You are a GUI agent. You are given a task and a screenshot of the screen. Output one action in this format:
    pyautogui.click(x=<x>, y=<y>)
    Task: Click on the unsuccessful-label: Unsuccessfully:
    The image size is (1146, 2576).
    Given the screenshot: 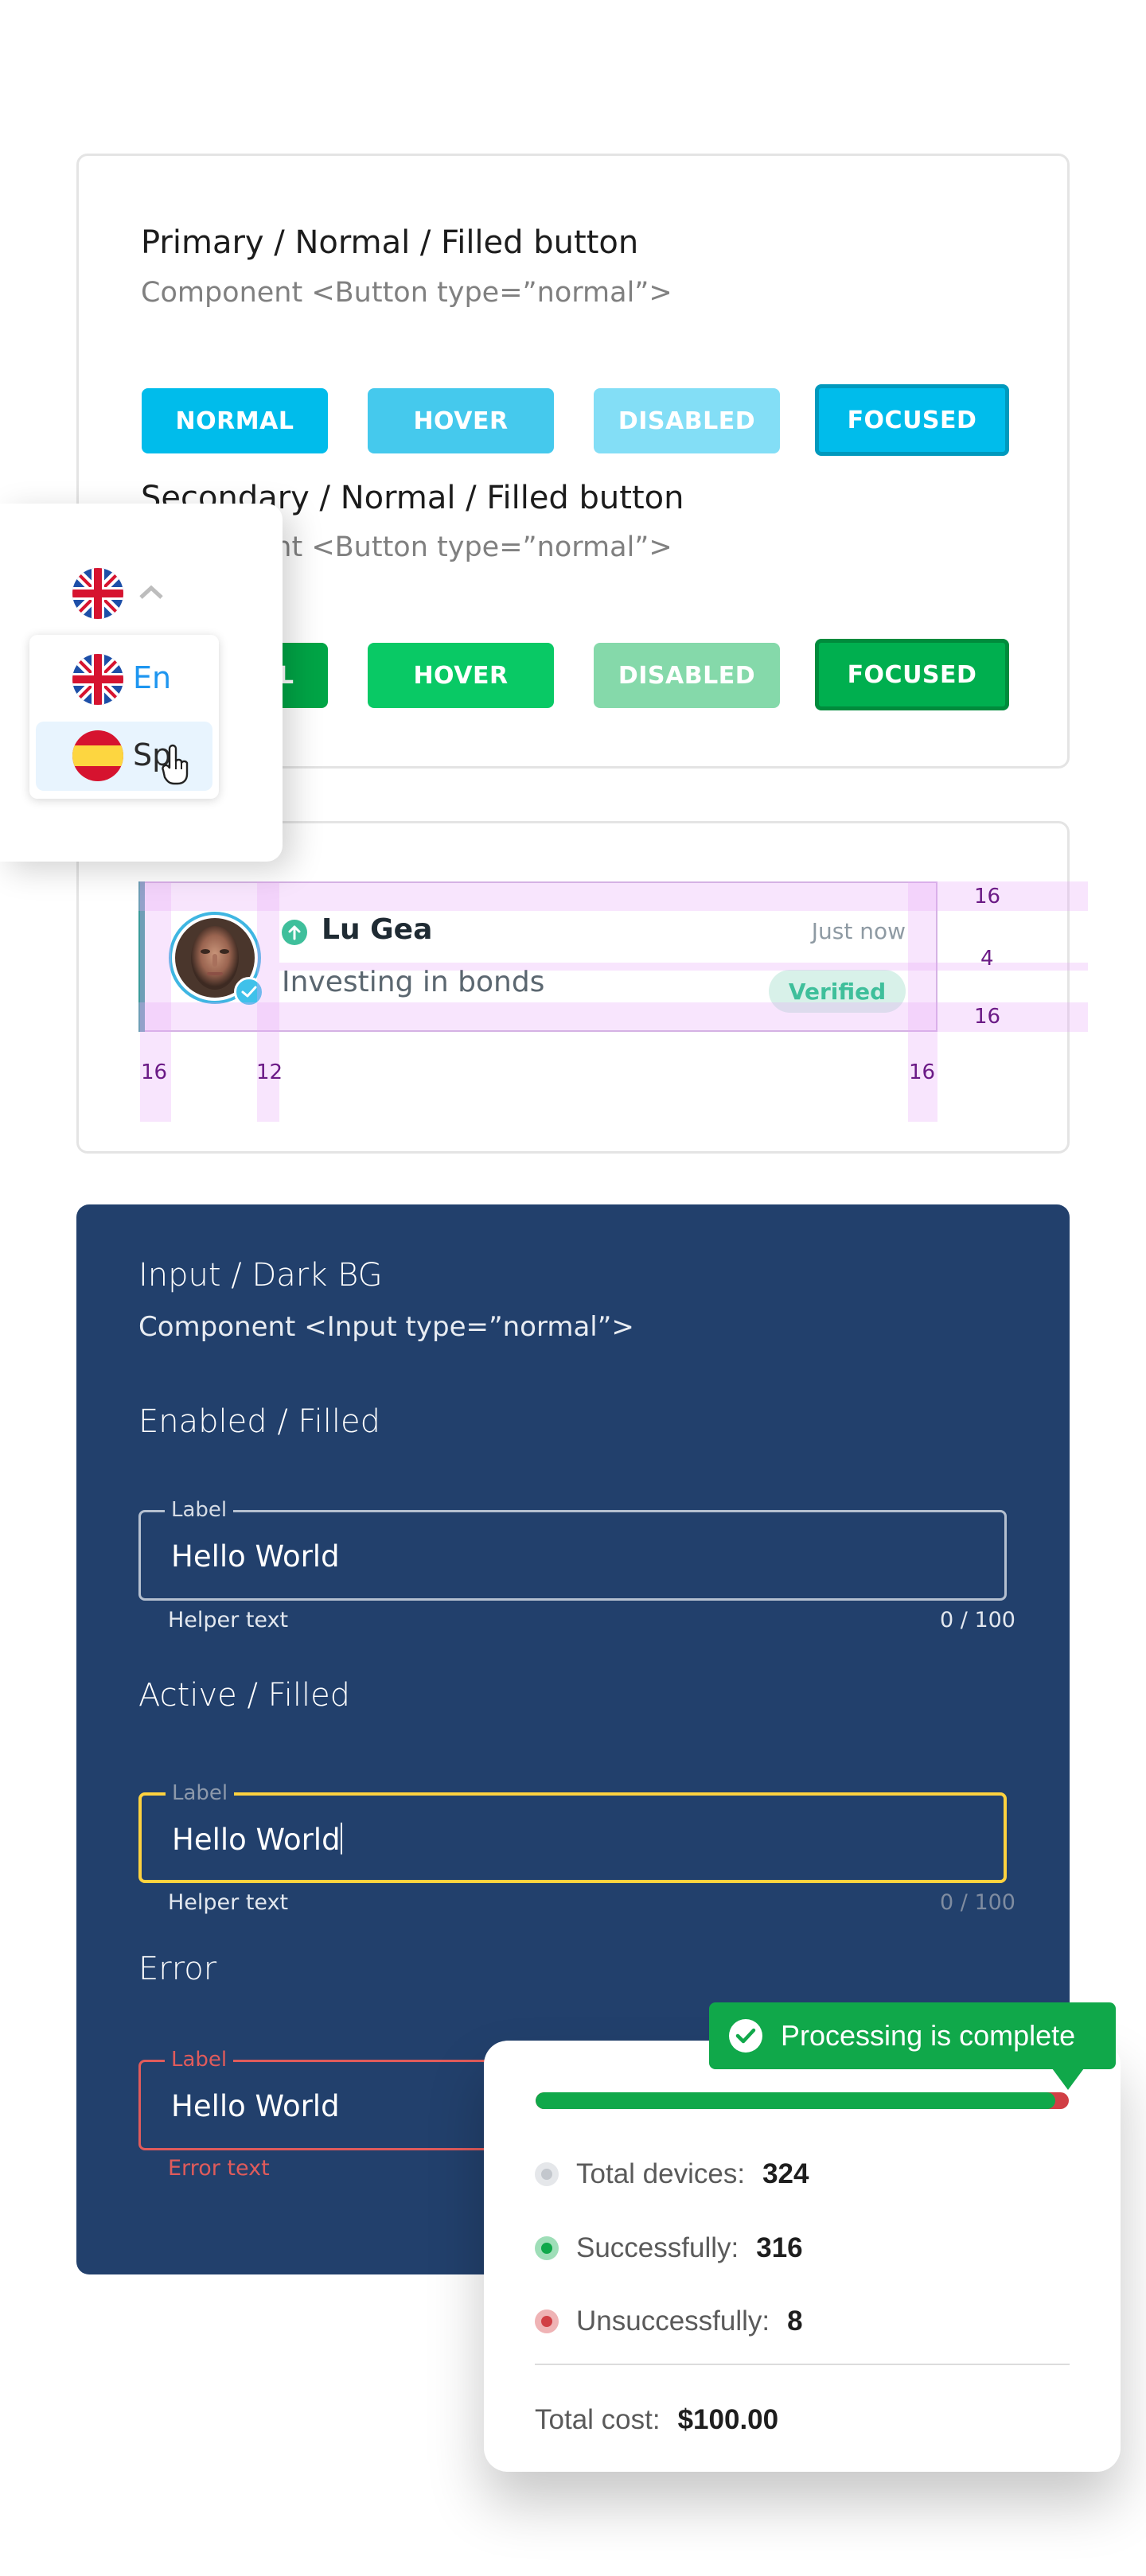 What is the action you would take?
    pyautogui.click(x=673, y=2321)
    